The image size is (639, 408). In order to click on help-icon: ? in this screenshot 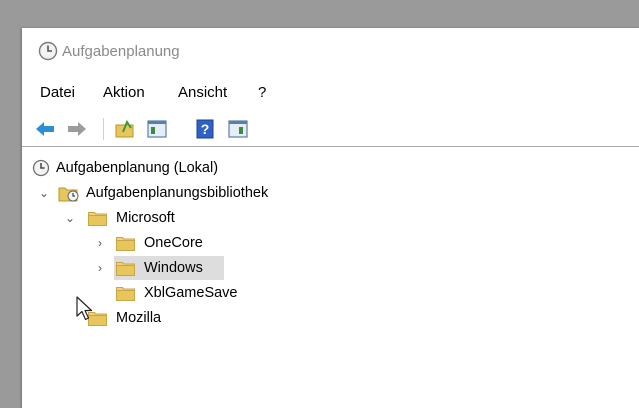, I will do `click(205, 129)`.